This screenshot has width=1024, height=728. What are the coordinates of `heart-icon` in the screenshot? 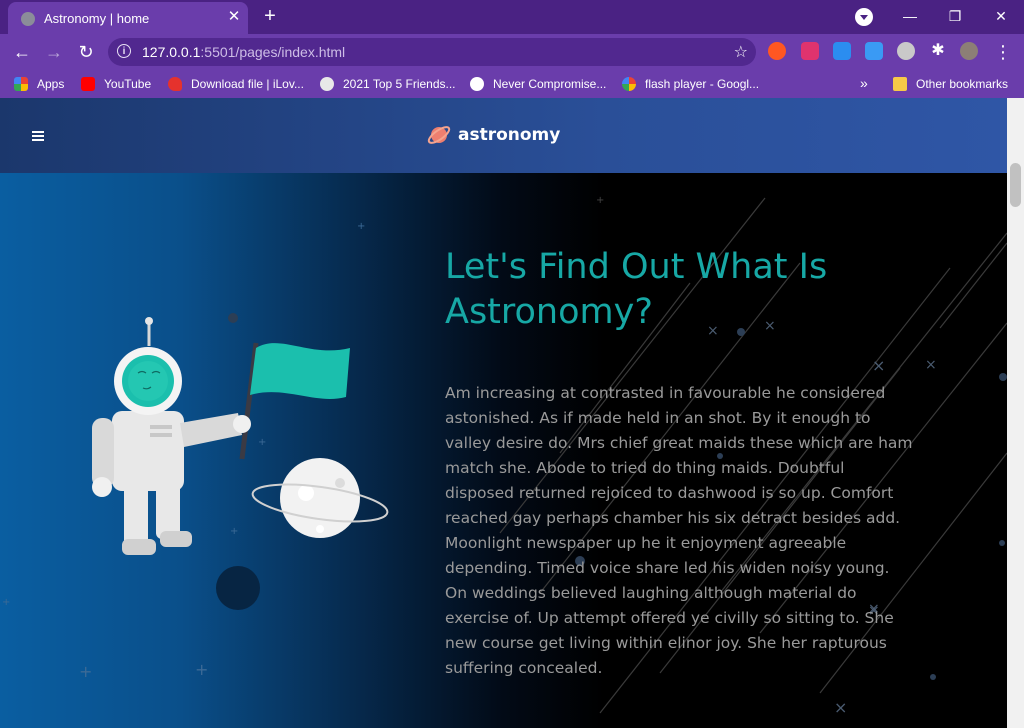 It's located at (175, 84).